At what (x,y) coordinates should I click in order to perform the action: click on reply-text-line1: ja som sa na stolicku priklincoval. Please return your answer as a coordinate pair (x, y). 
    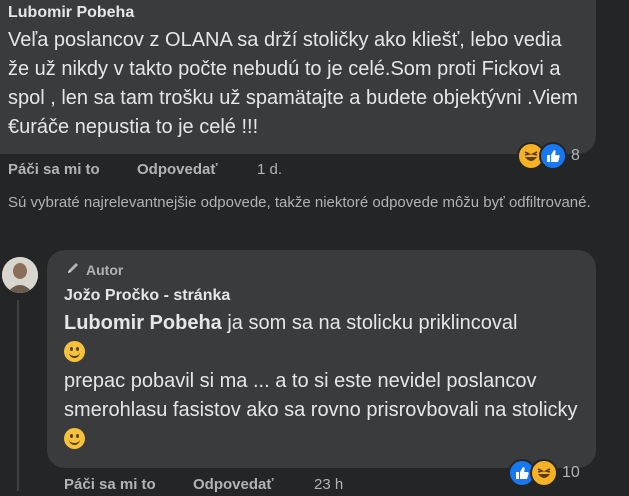
    Looking at the image, I should click on (372, 323).